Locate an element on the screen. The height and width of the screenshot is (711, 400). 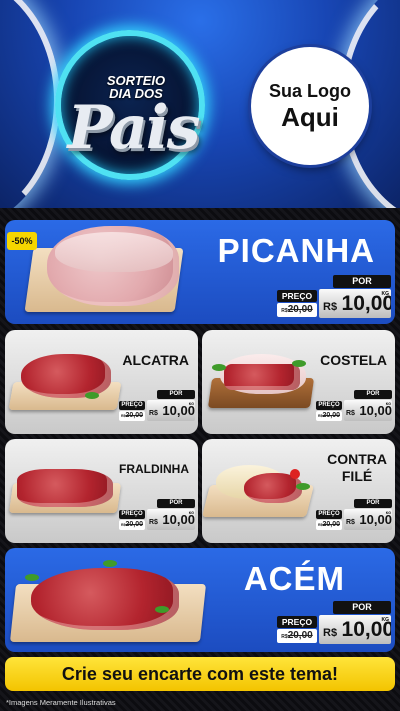
disclaimer-text: *Imagens Meramente Ilustrativas is located at coordinates (61, 702).